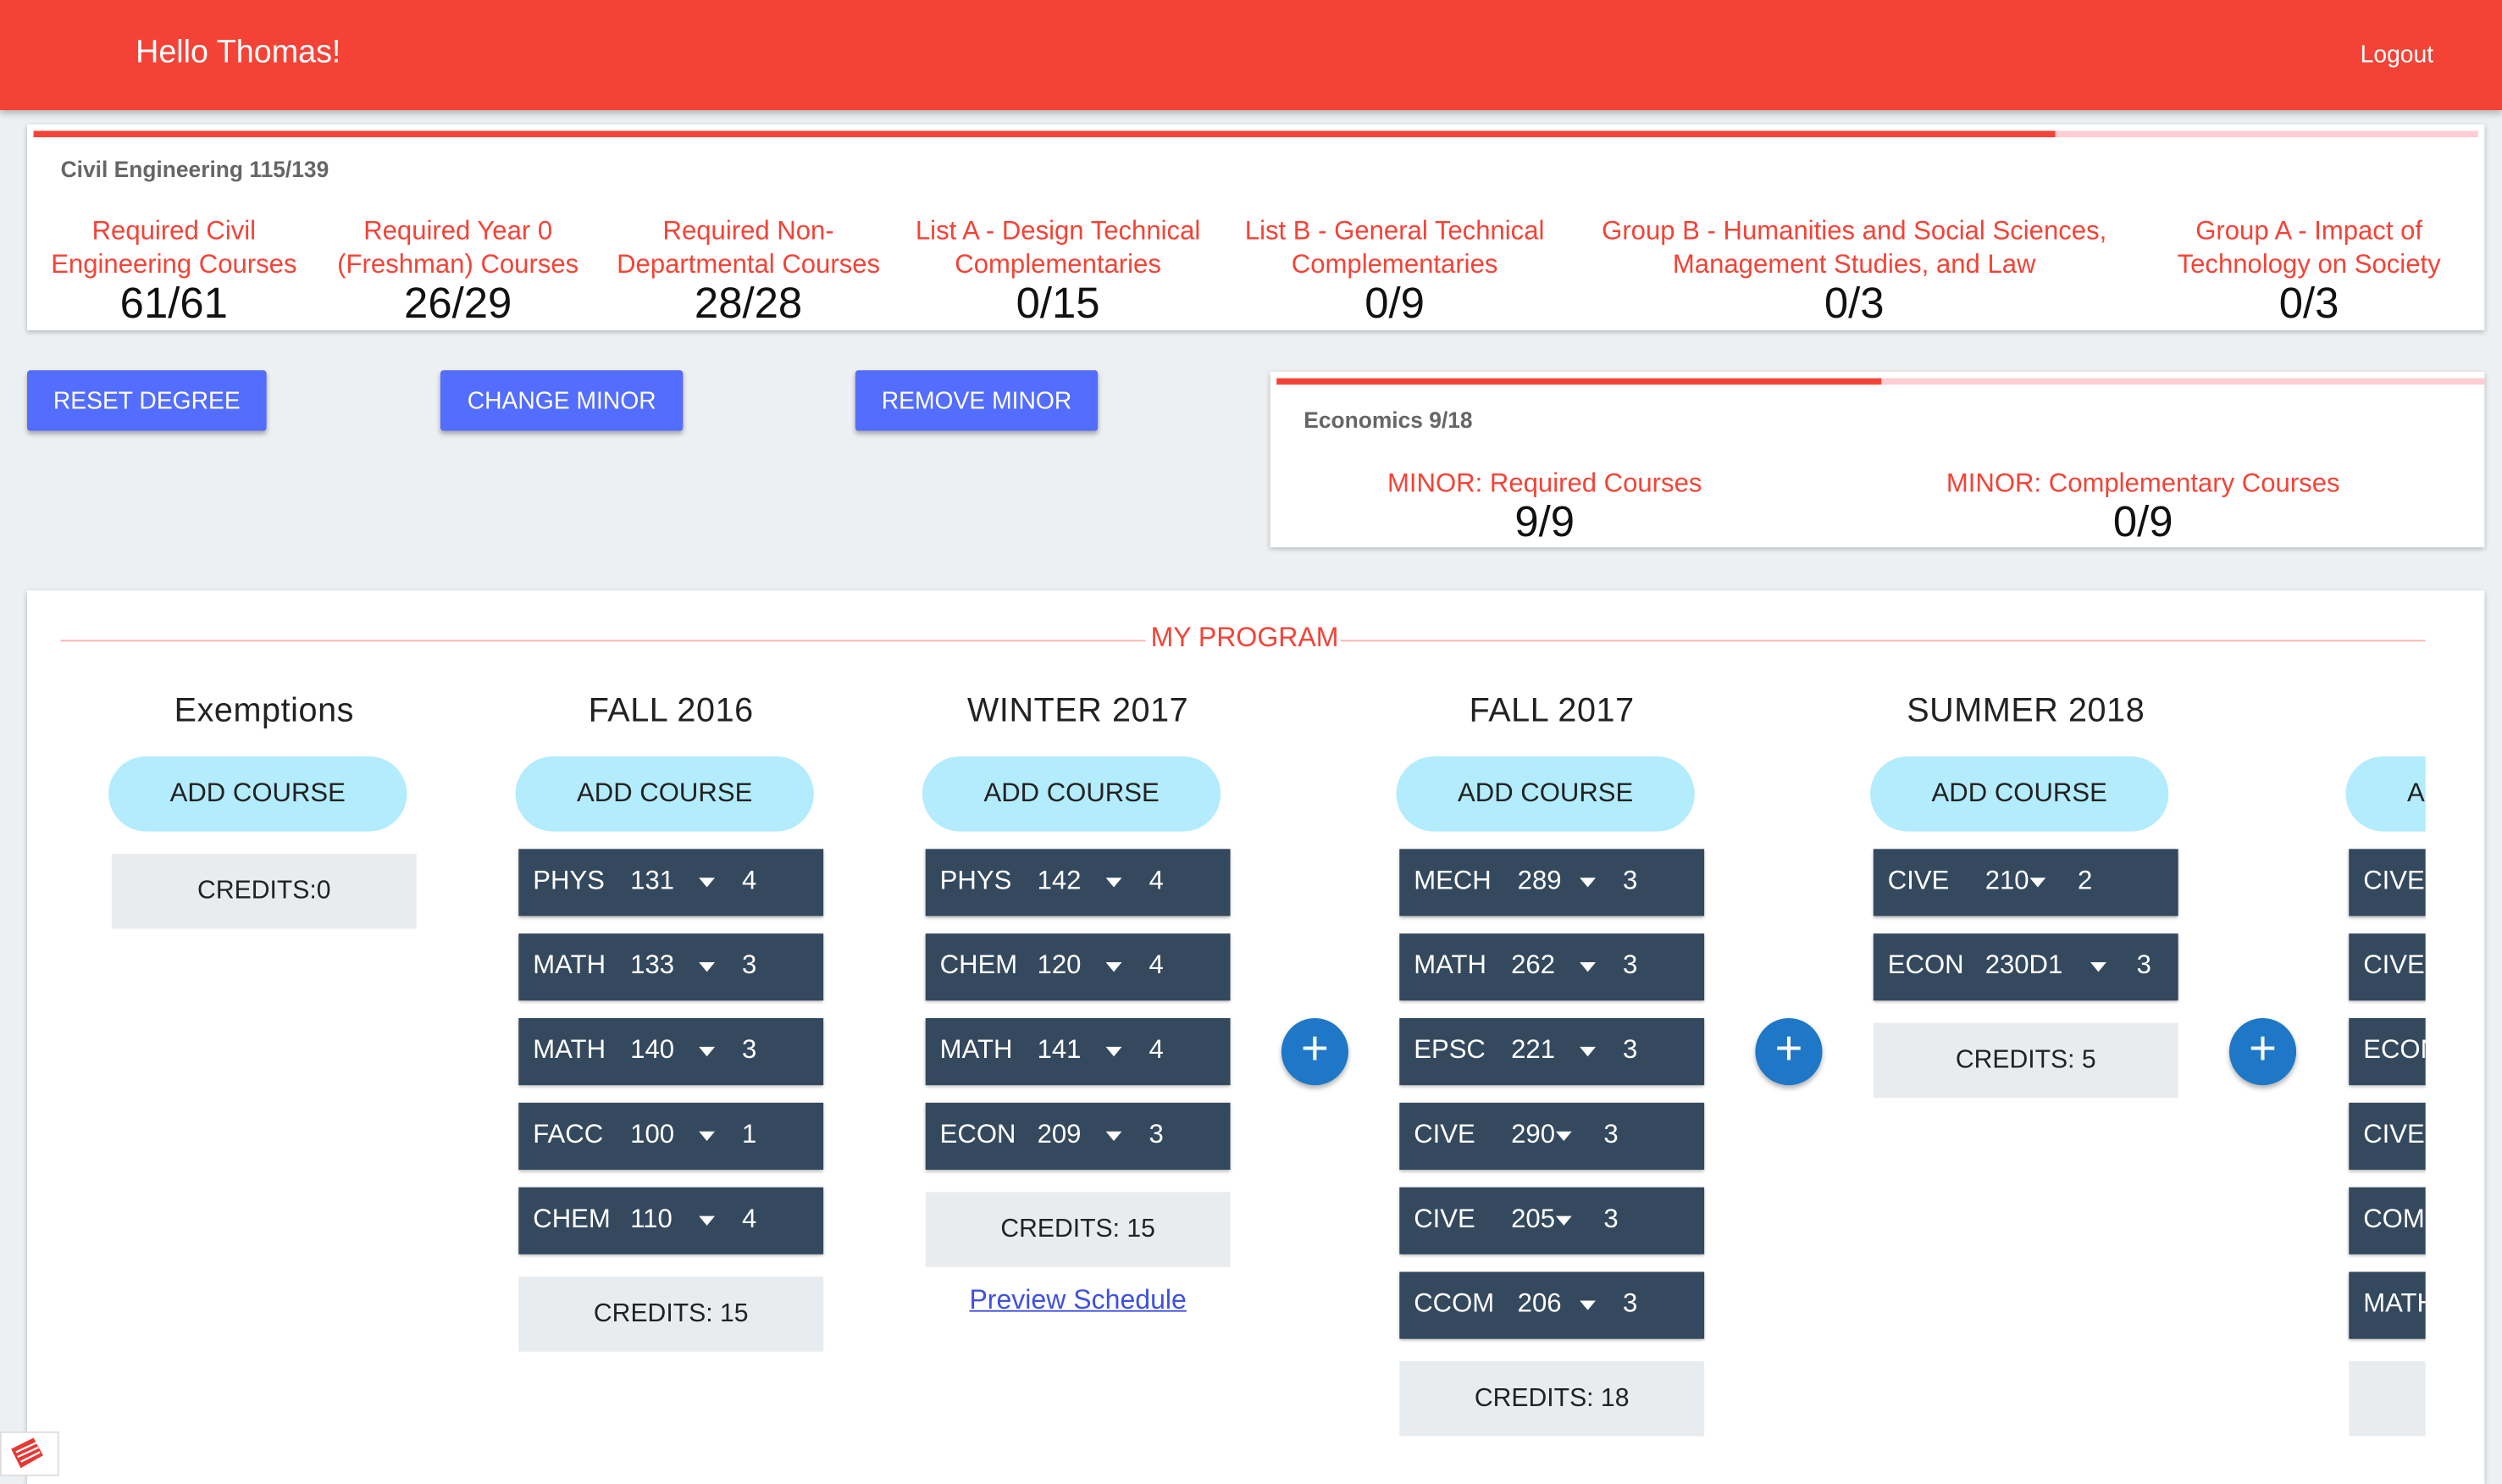 This screenshot has width=2502, height=1484. I want to click on course-chip: ECON 209 3, so click(1078, 1136).